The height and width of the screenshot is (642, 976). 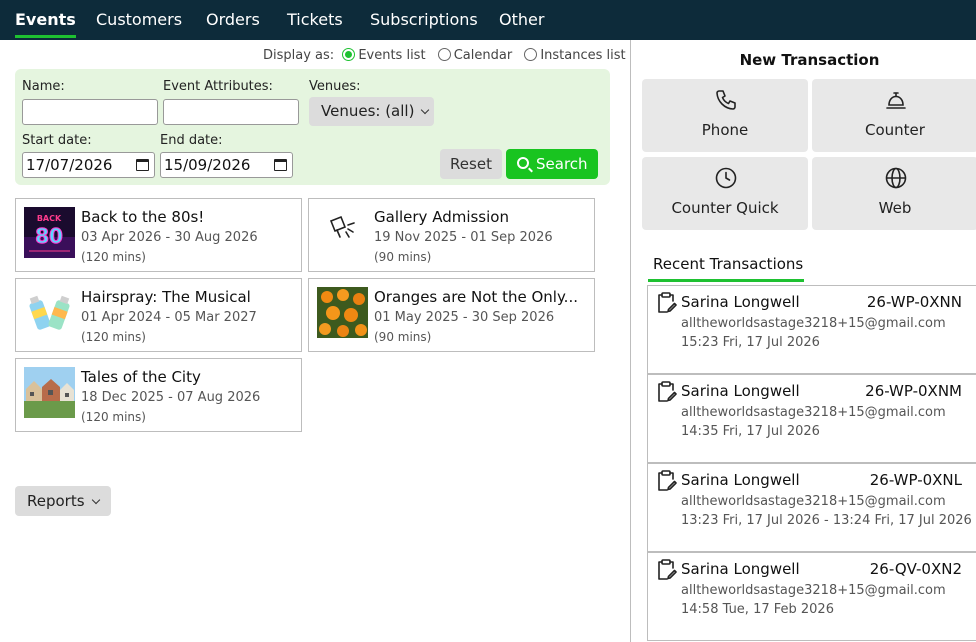 I want to click on tab-subscriptions: Subscriptions, so click(x=424, y=20).